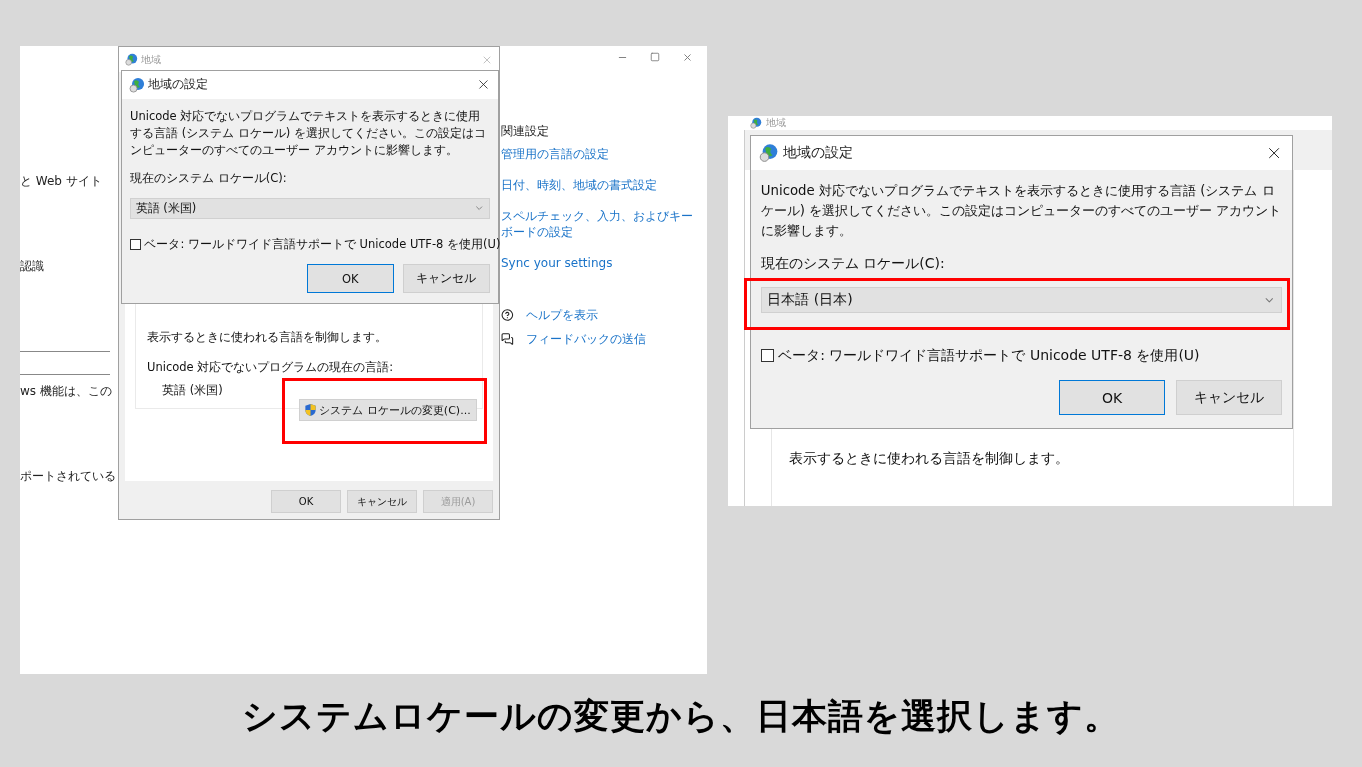 This screenshot has width=1362, height=767. I want to click on settings-link: 管理用の言語の設定, so click(601, 154).